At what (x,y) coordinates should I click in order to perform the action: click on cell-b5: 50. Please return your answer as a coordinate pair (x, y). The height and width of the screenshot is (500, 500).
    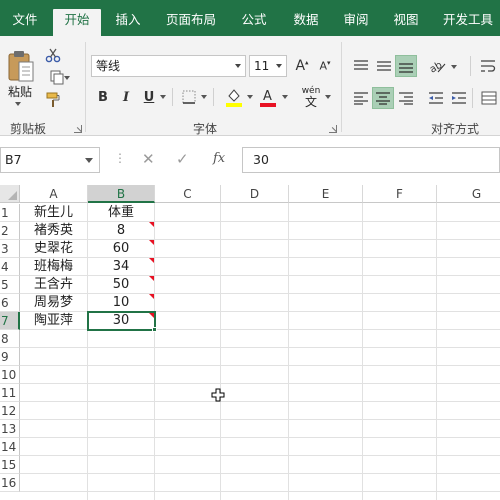
    Looking at the image, I should click on (121, 285).